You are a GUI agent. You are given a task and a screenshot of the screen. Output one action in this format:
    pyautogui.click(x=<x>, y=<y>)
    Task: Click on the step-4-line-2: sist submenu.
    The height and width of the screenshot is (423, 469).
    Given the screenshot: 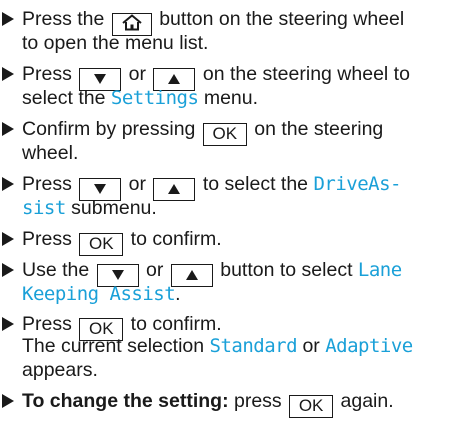 What is the action you would take?
    pyautogui.click(x=89, y=208)
    